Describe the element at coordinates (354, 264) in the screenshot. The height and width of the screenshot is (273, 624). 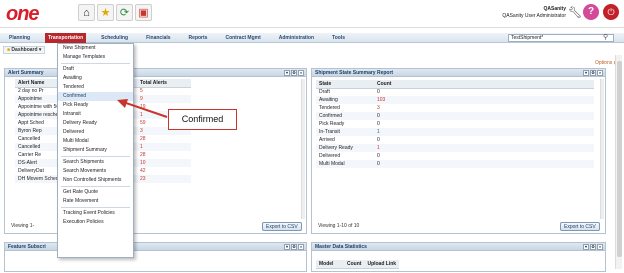
I see `col-master-count: Count` at that location.